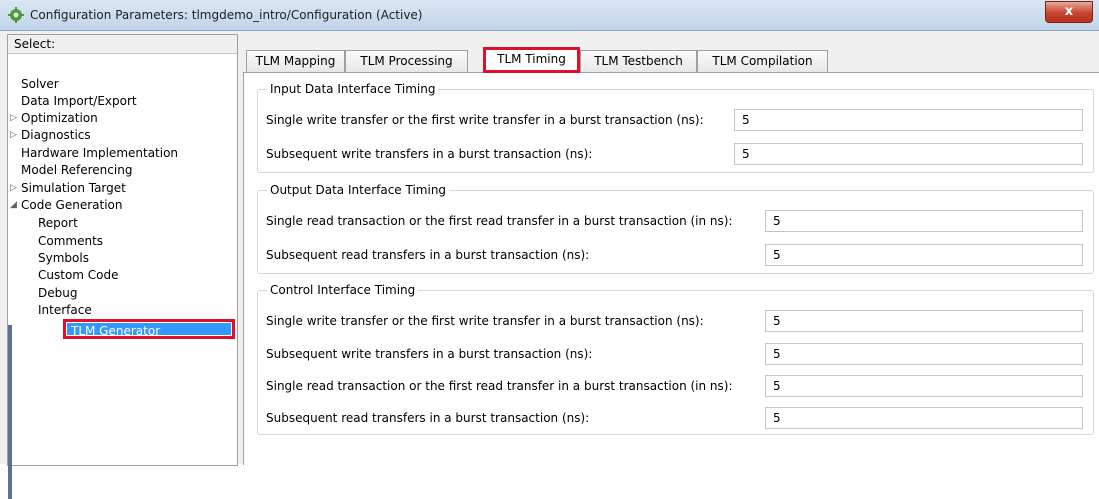  I want to click on tree-item-report: Report, so click(58, 223).